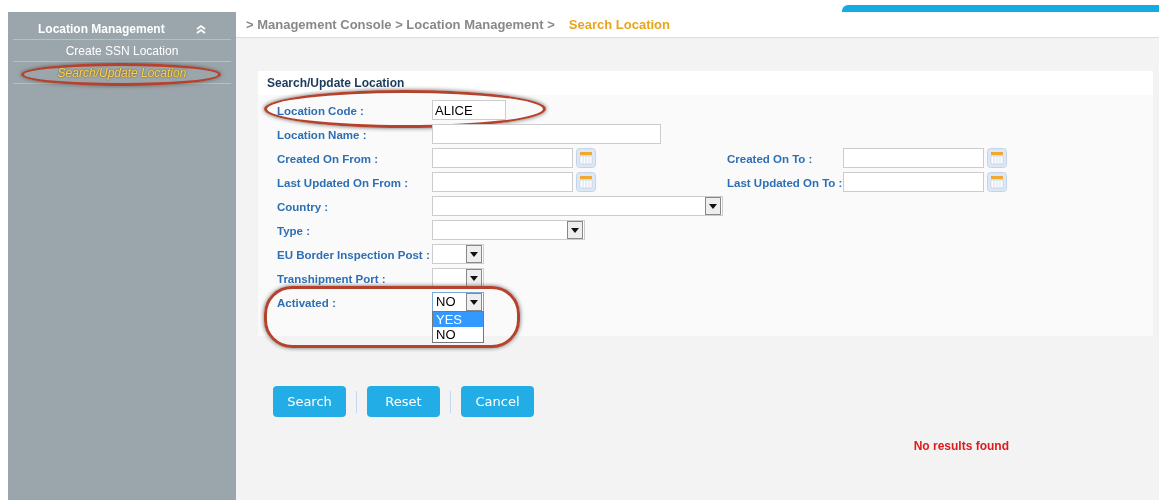 The width and height of the screenshot is (1159, 500). I want to click on field-label: Location Name :, so click(322, 135).